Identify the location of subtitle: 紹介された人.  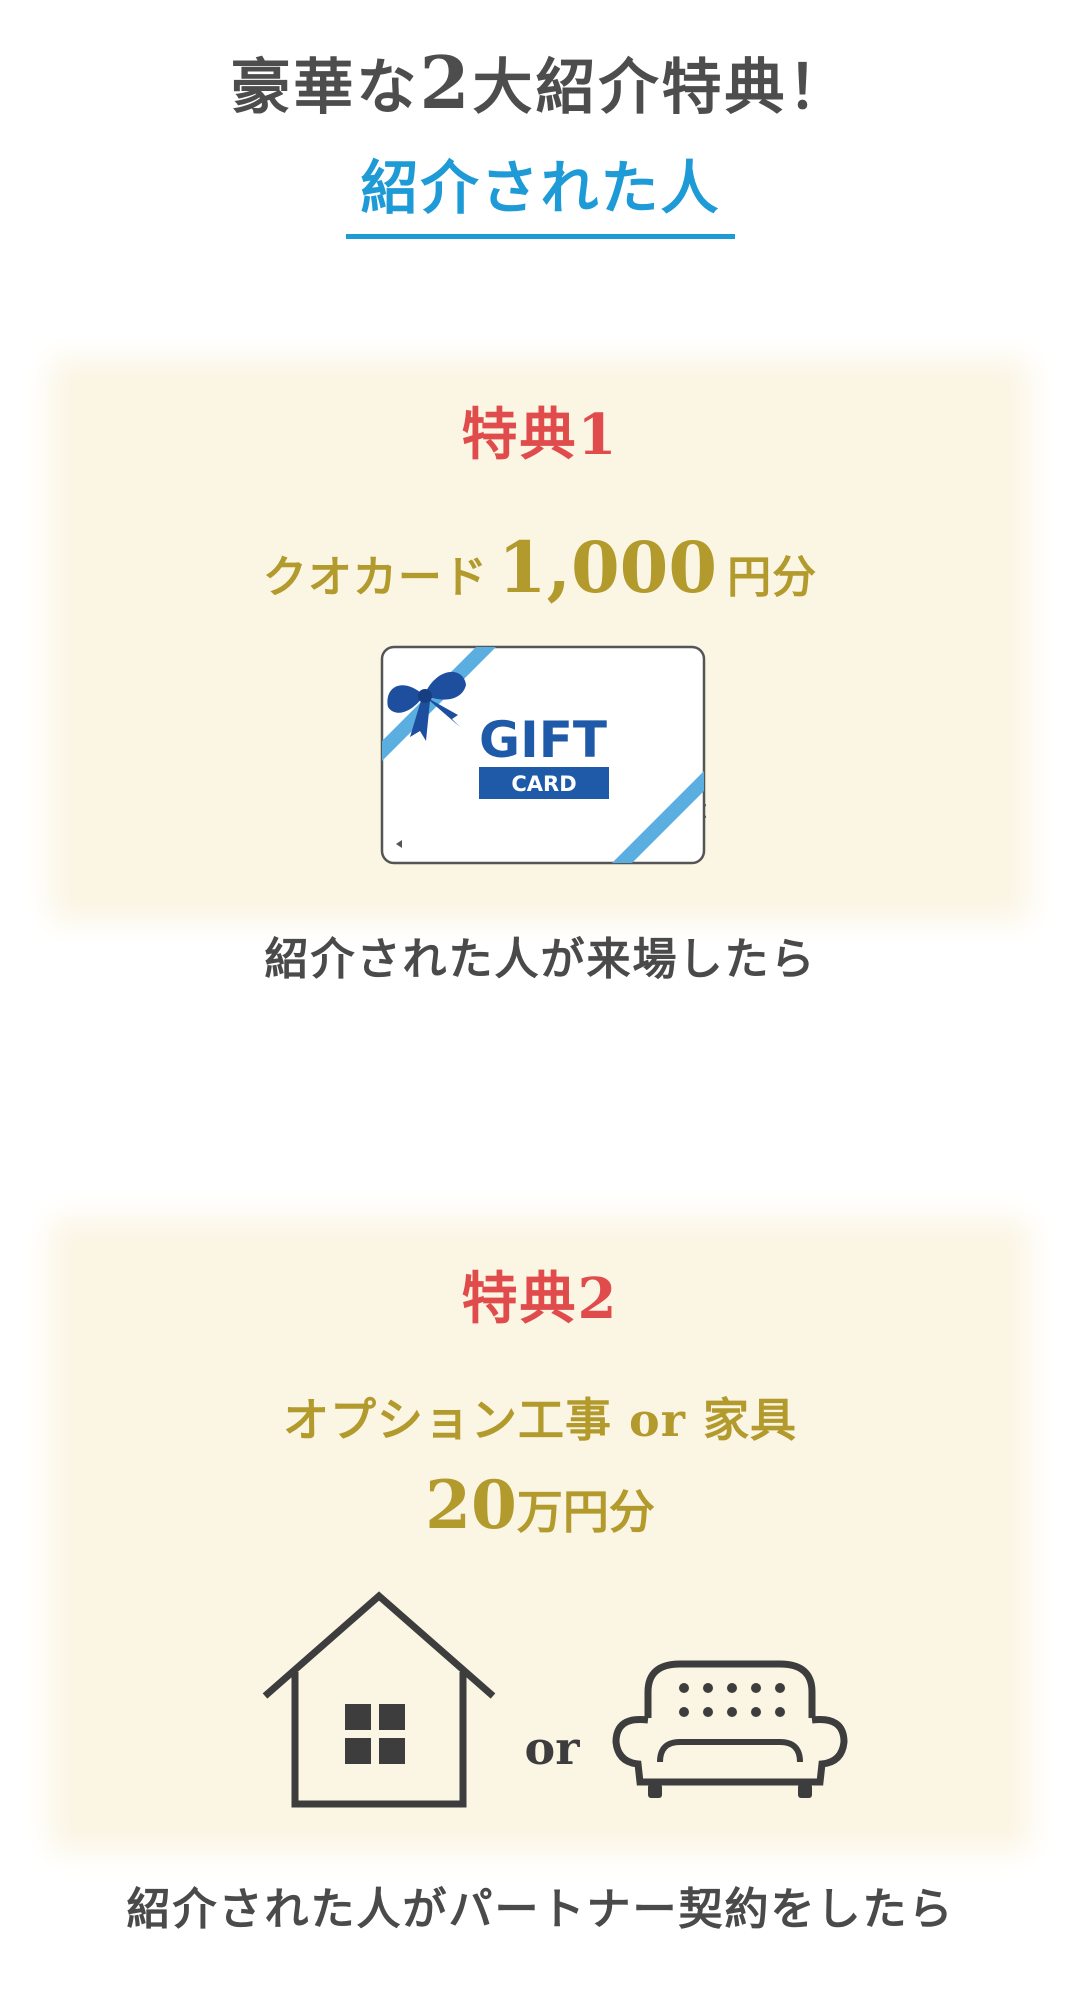
(540, 193).